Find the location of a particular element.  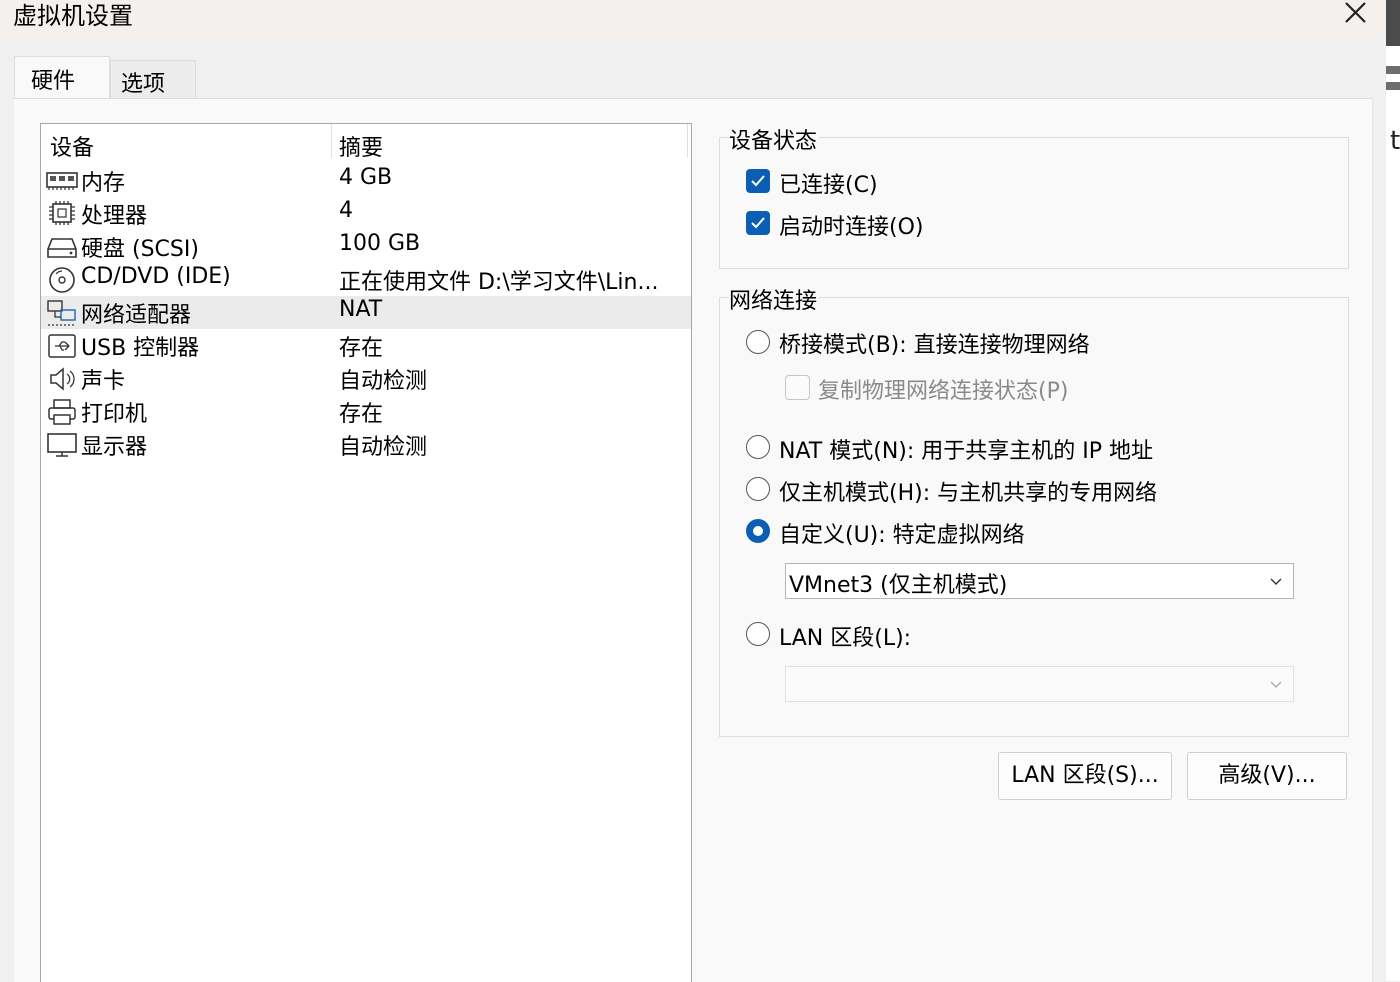

device-summary: NAT is located at coordinates (361, 309).